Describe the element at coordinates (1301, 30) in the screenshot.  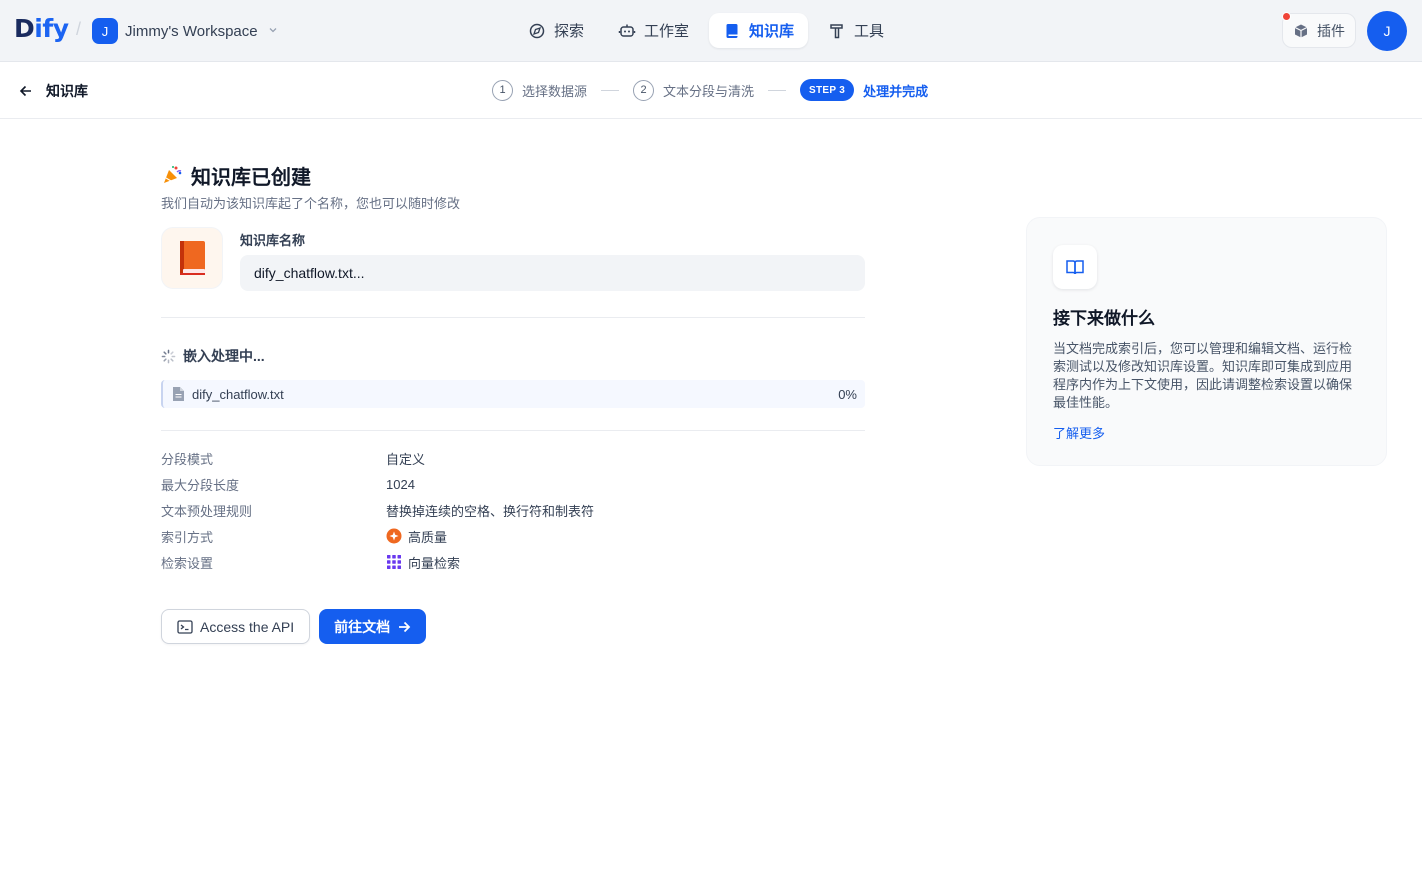
I see `cube-icon` at that location.